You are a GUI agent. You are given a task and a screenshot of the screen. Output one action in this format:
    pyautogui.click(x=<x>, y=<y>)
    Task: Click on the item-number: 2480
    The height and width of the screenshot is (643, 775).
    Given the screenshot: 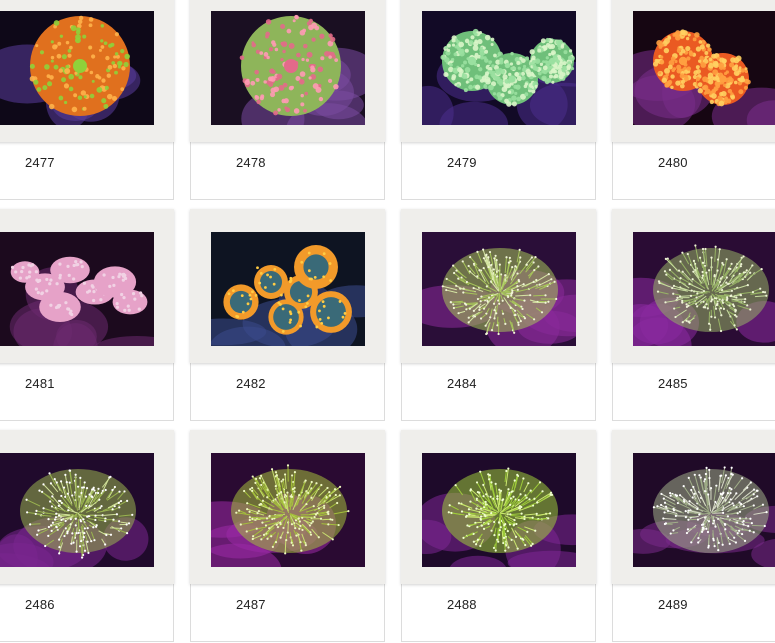 What is the action you would take?
    pyautogui.click(x=673, y=162)
    